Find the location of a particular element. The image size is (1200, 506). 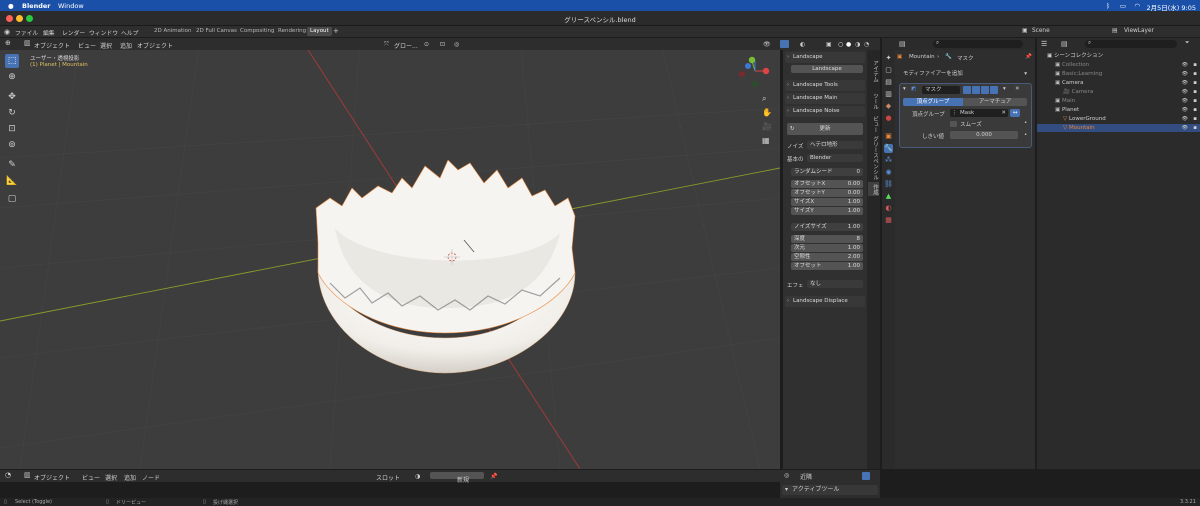

blender-logo-icon: ◉ is located at coordinates (7, 32).